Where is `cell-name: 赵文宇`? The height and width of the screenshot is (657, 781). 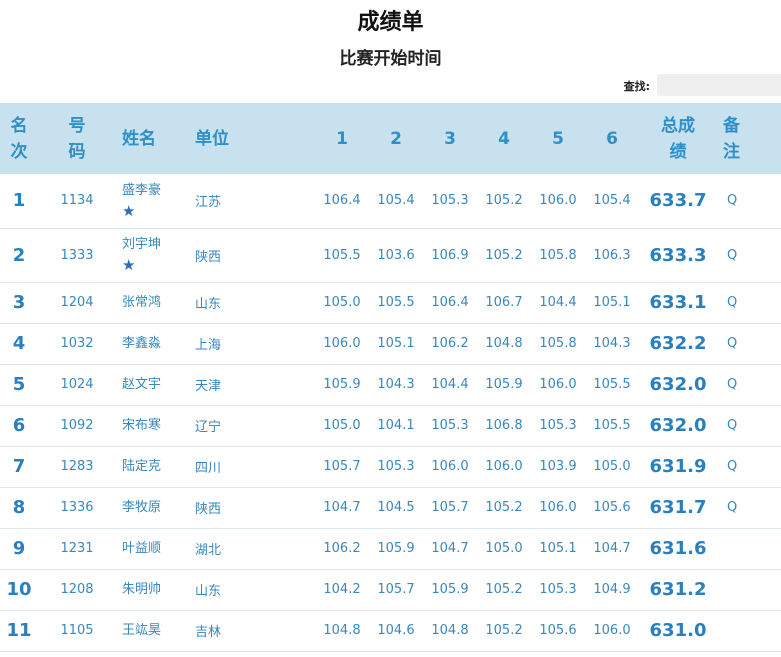 cell-name: 赵文宇 is located at coordinates (152, 384).